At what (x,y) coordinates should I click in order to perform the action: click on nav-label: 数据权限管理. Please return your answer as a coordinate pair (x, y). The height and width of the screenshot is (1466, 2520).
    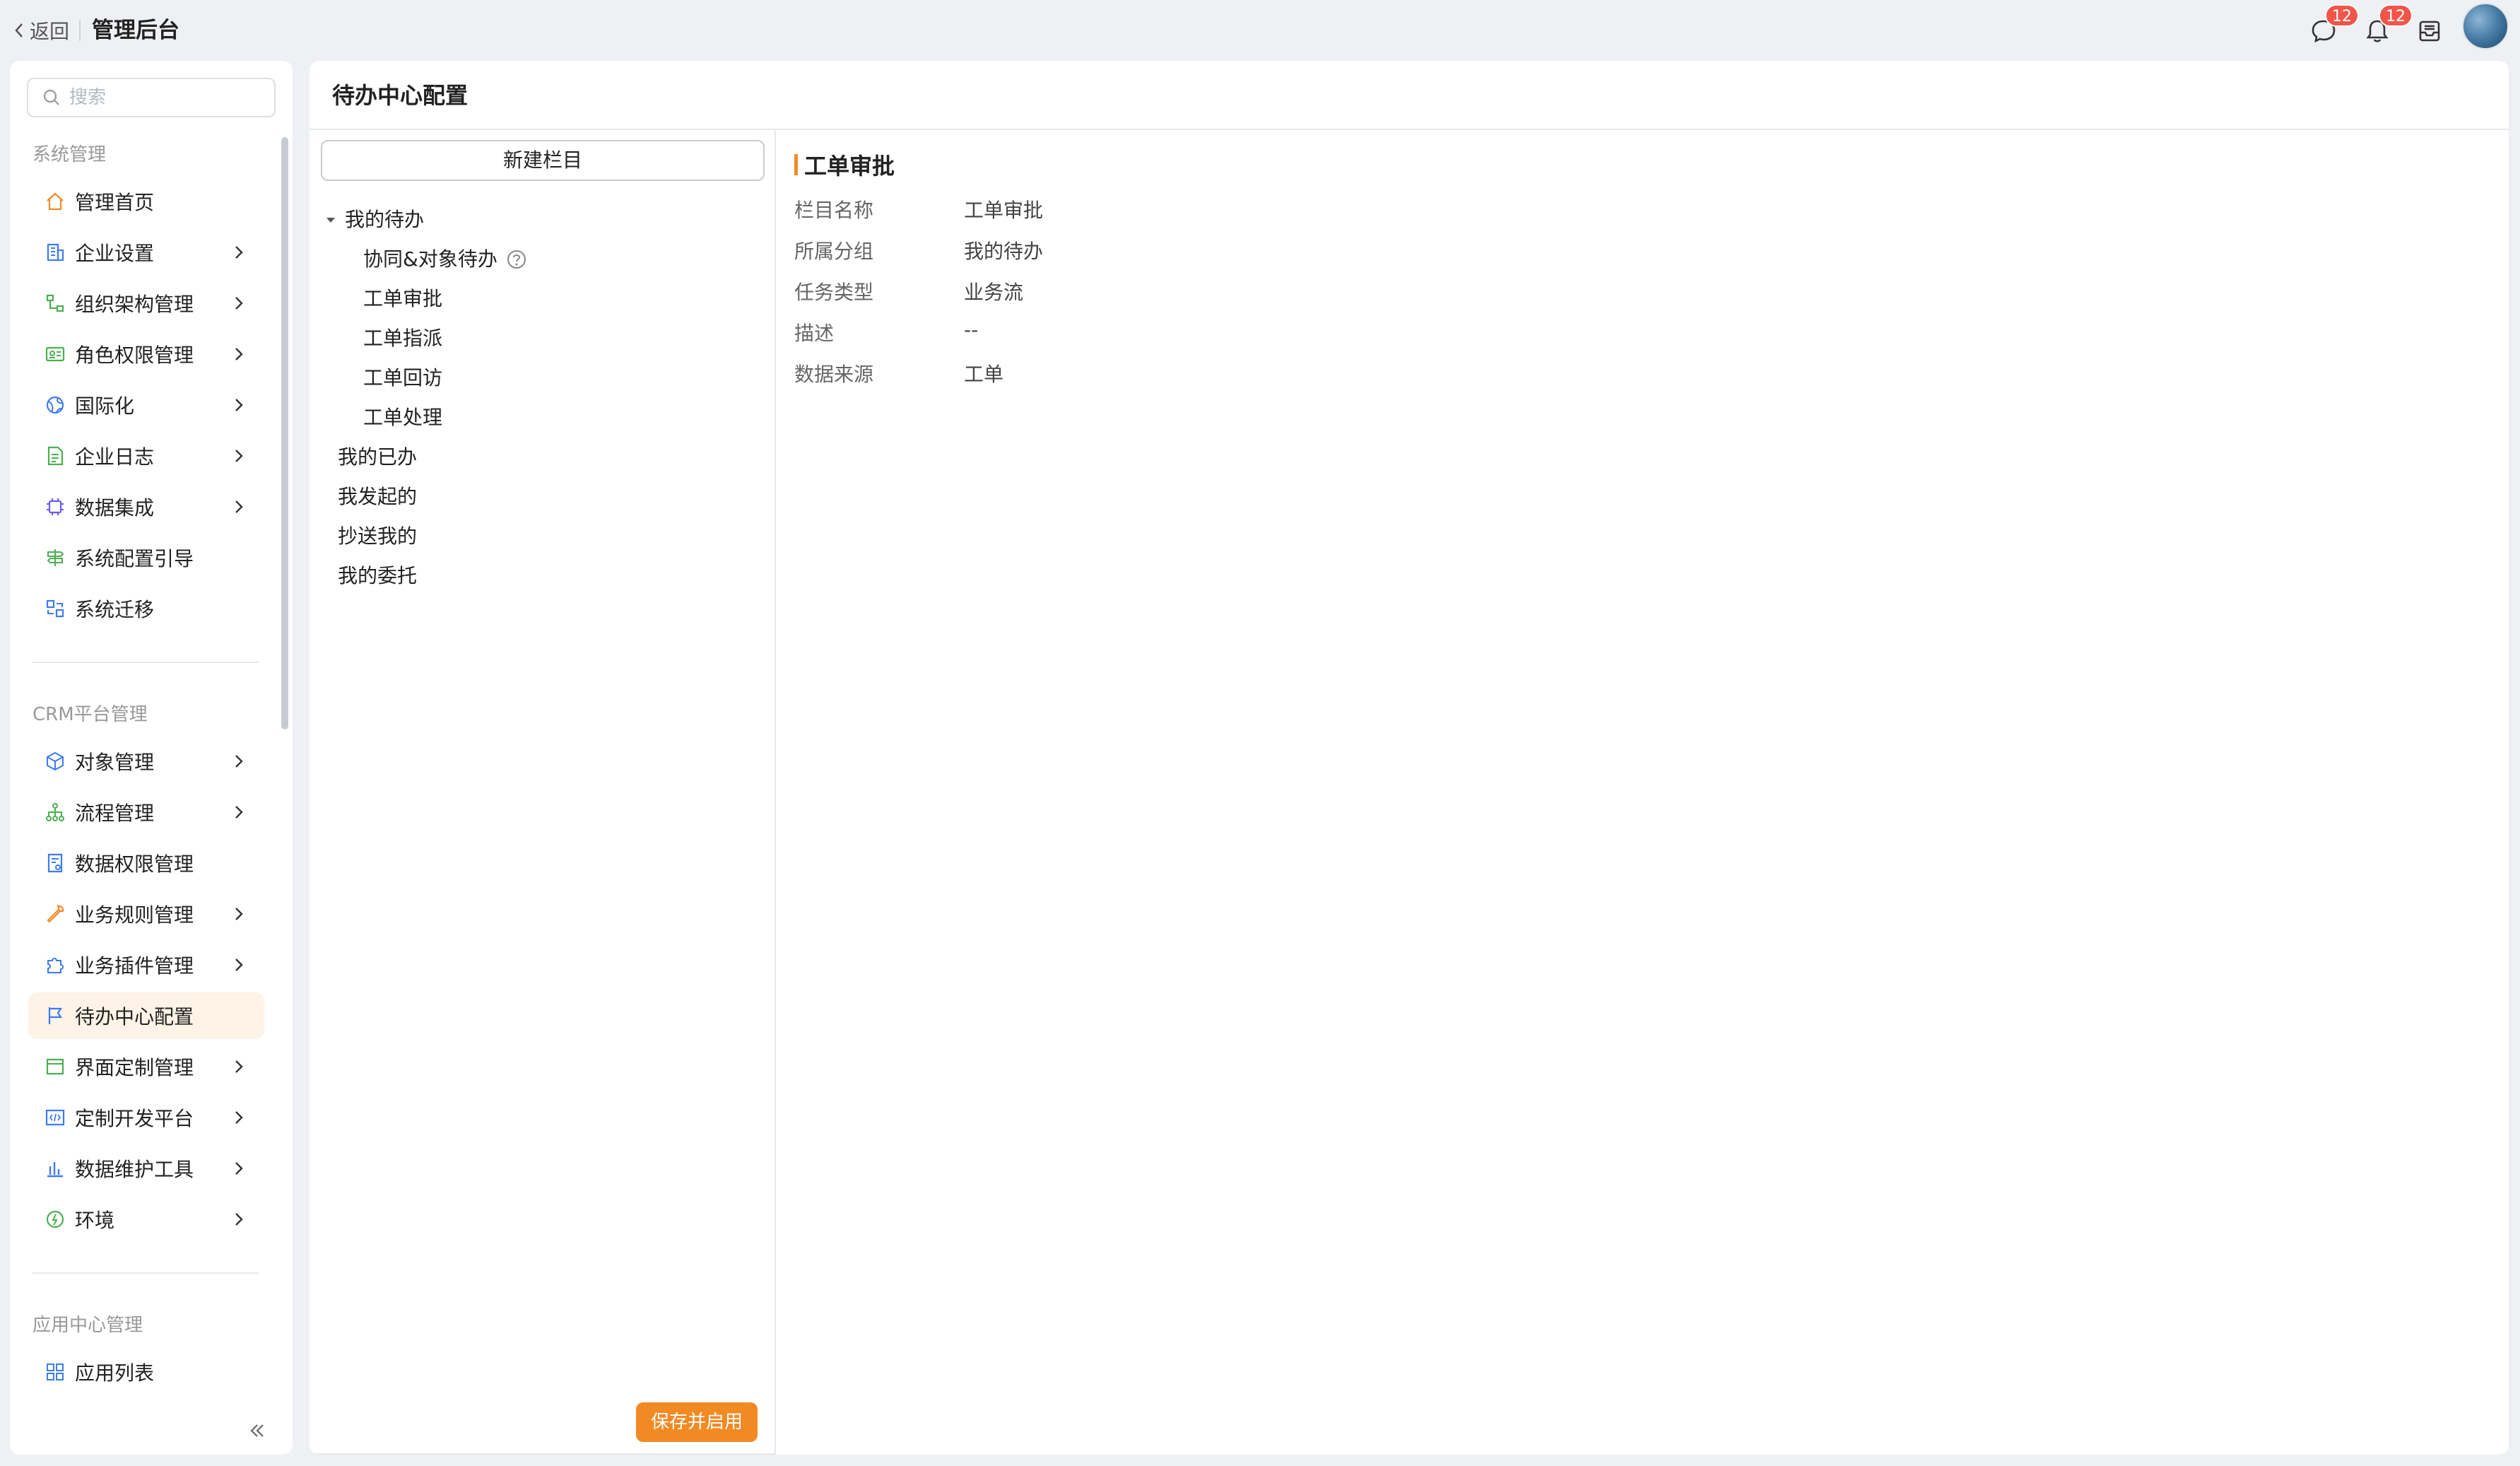
    Looking at the image, I should click on (134, 864).